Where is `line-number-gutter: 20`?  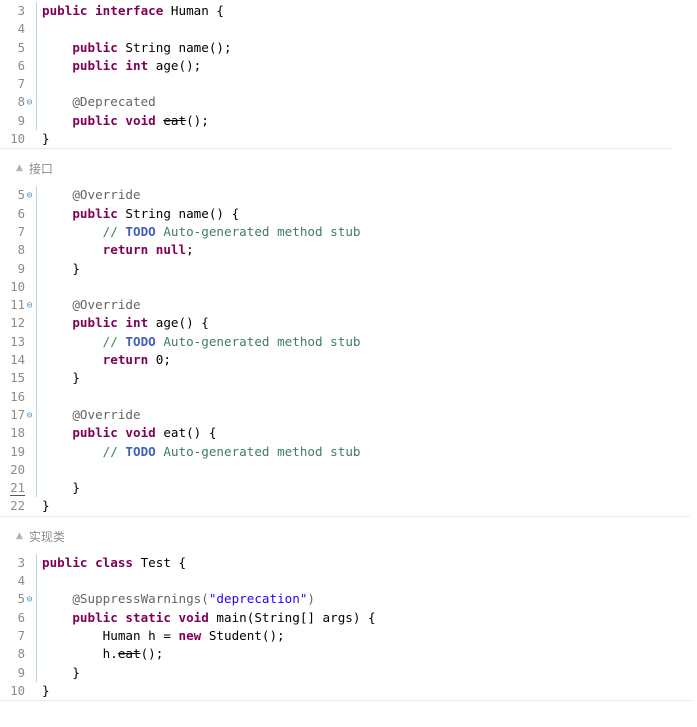 line-number-gutter: 20 is located at coordinates (18, 471).